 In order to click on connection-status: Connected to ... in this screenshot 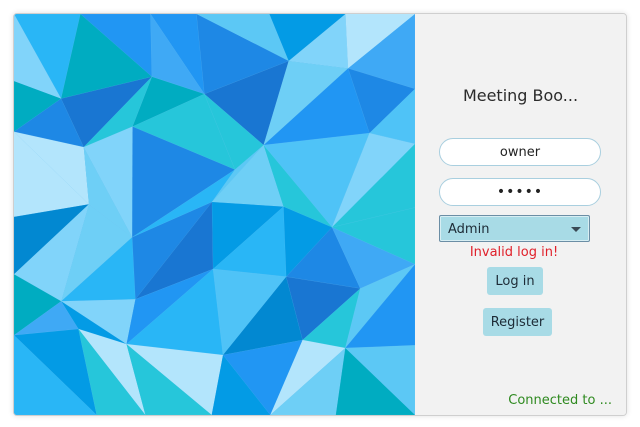, I will do `click(560, 400)`.